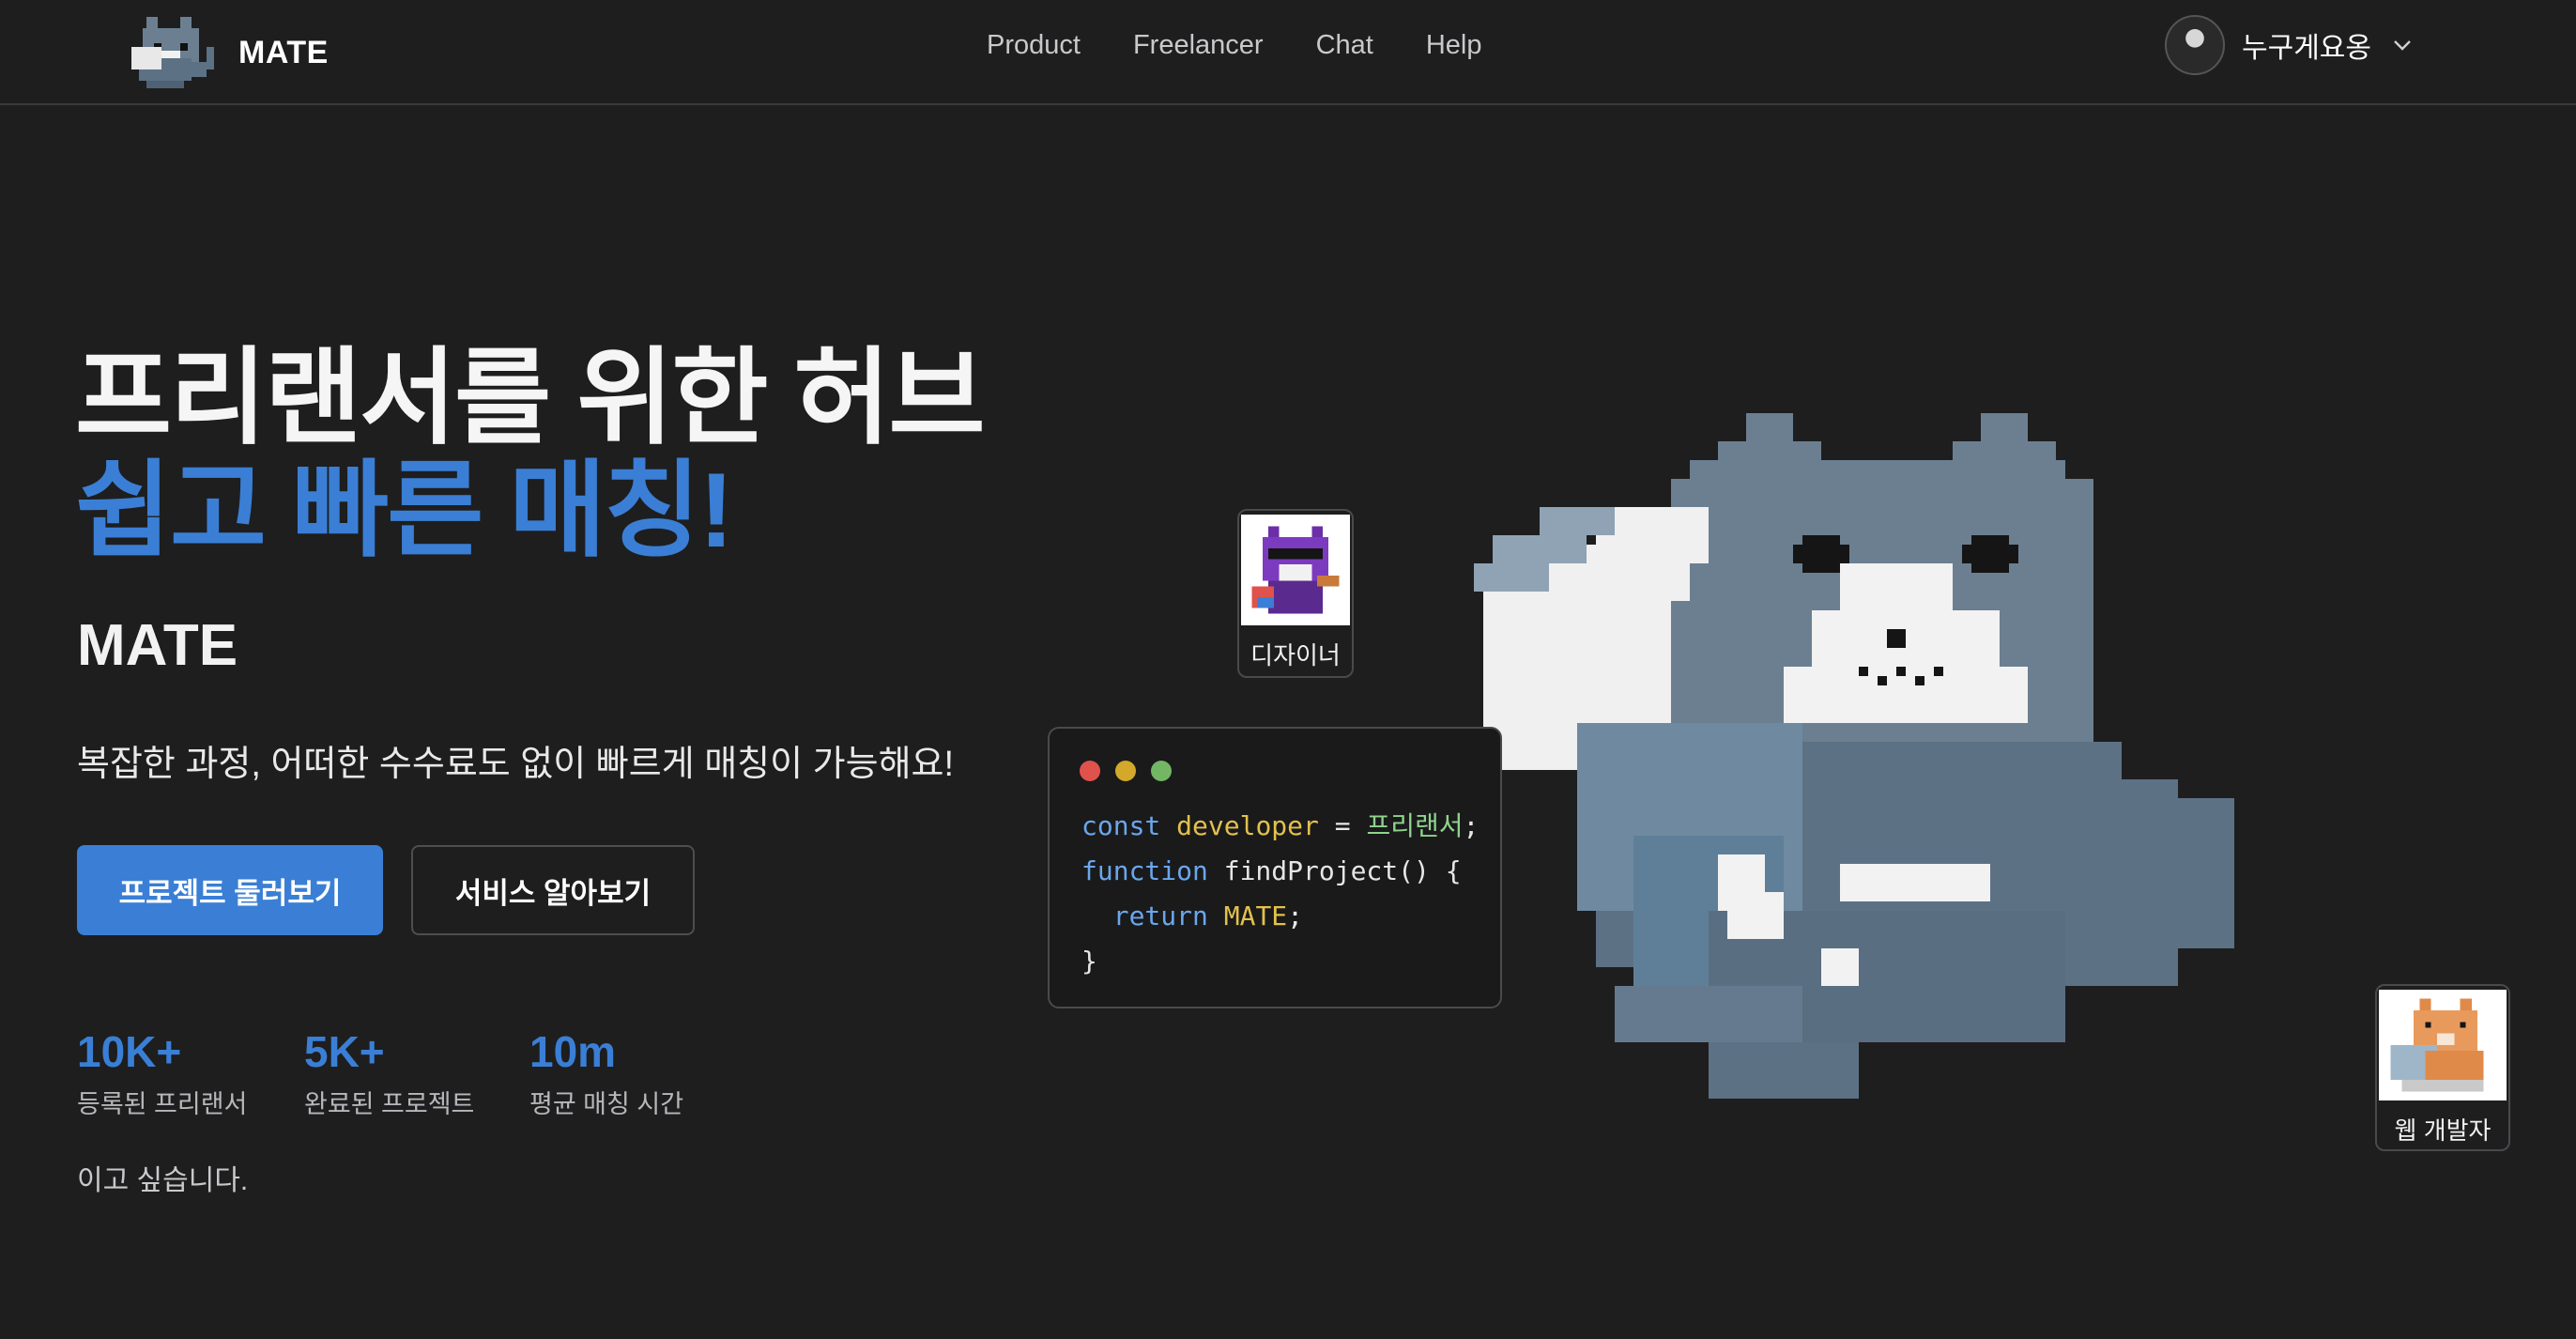 The image size is (2576, 1339). What do you see at coordinates (573, 1051) in the screenshot?
I see `stat-value: 10m` at bounding box center [573, 1051].